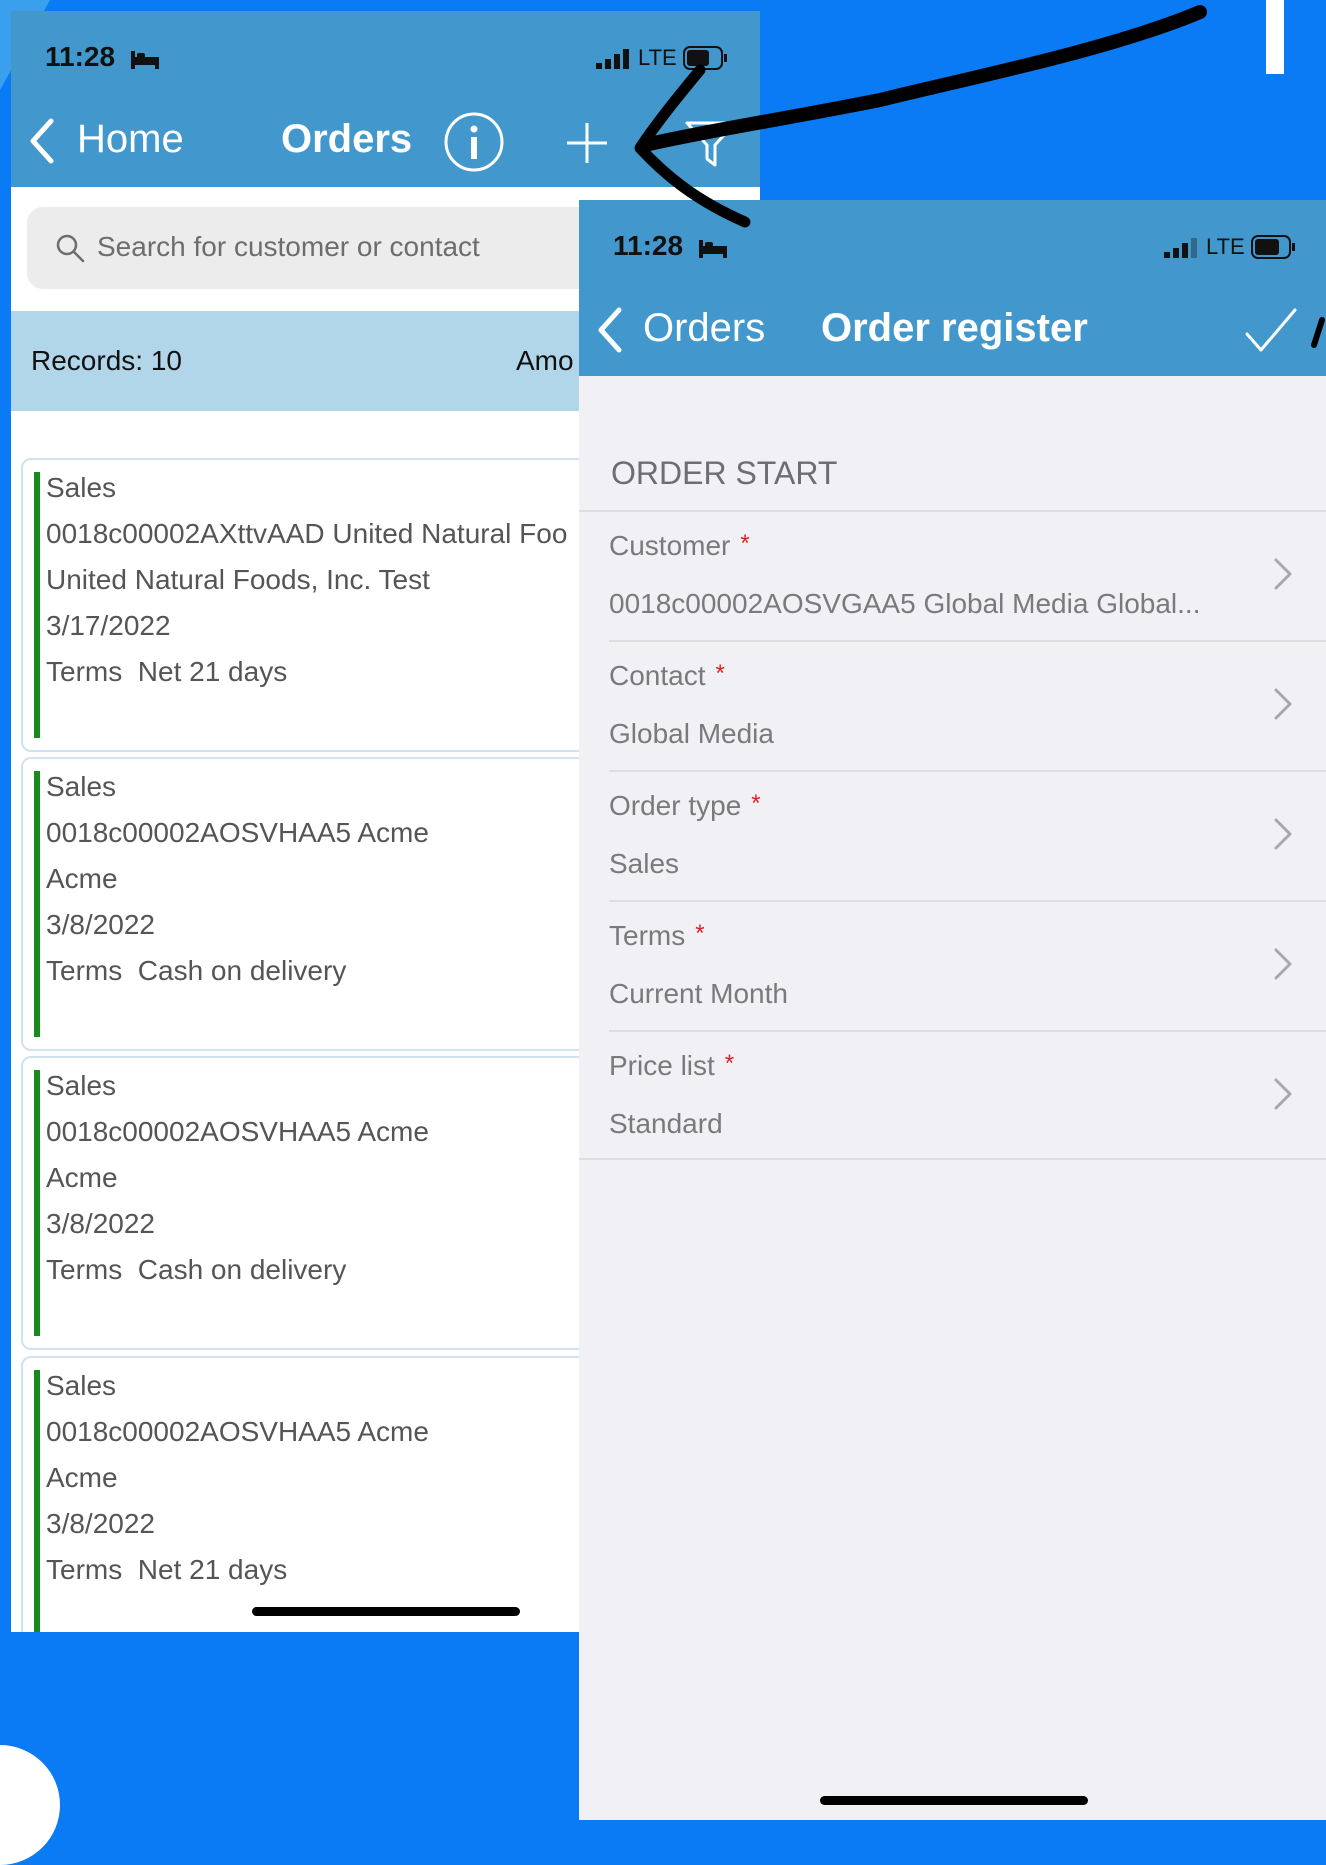 The width and height of the screenshot is (1326, 1865). Describe the element at coordinates (70, 248) in the screenshot. I see `search-icon` at that location.